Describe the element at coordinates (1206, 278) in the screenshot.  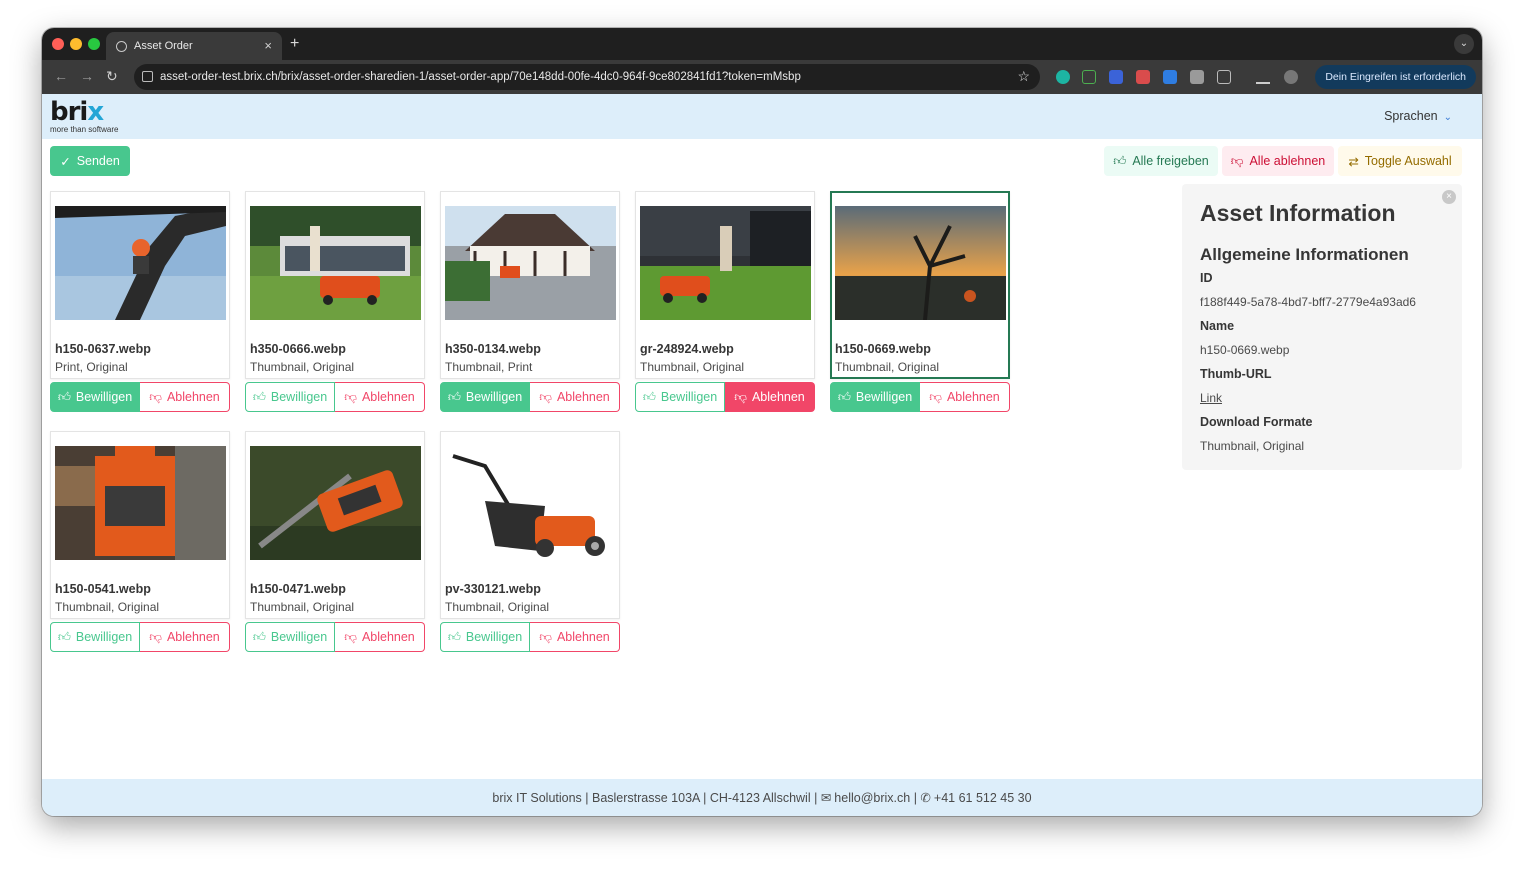
I see `id-label: ID` at that location.